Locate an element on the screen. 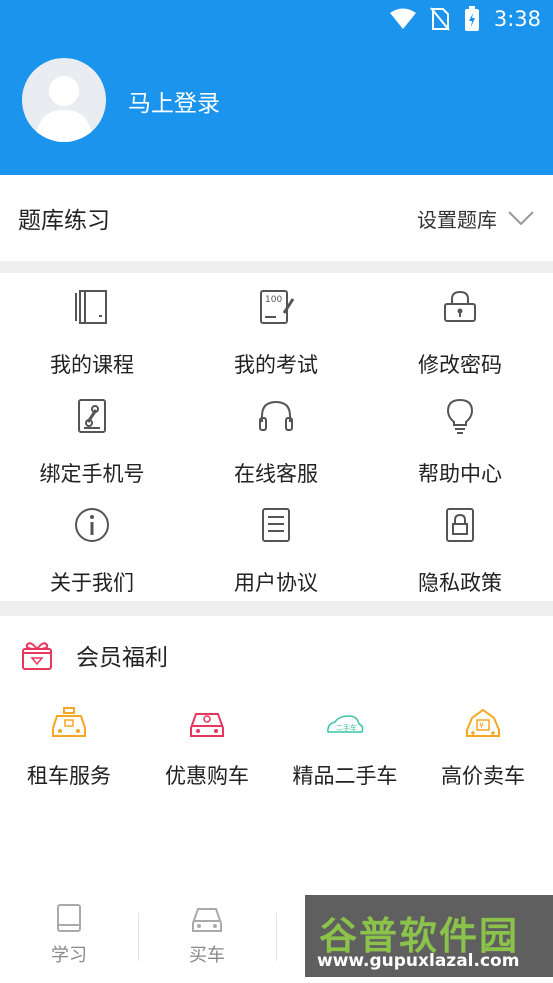  menu-item-label: 我的考试 is located at coordinates (276, 365).